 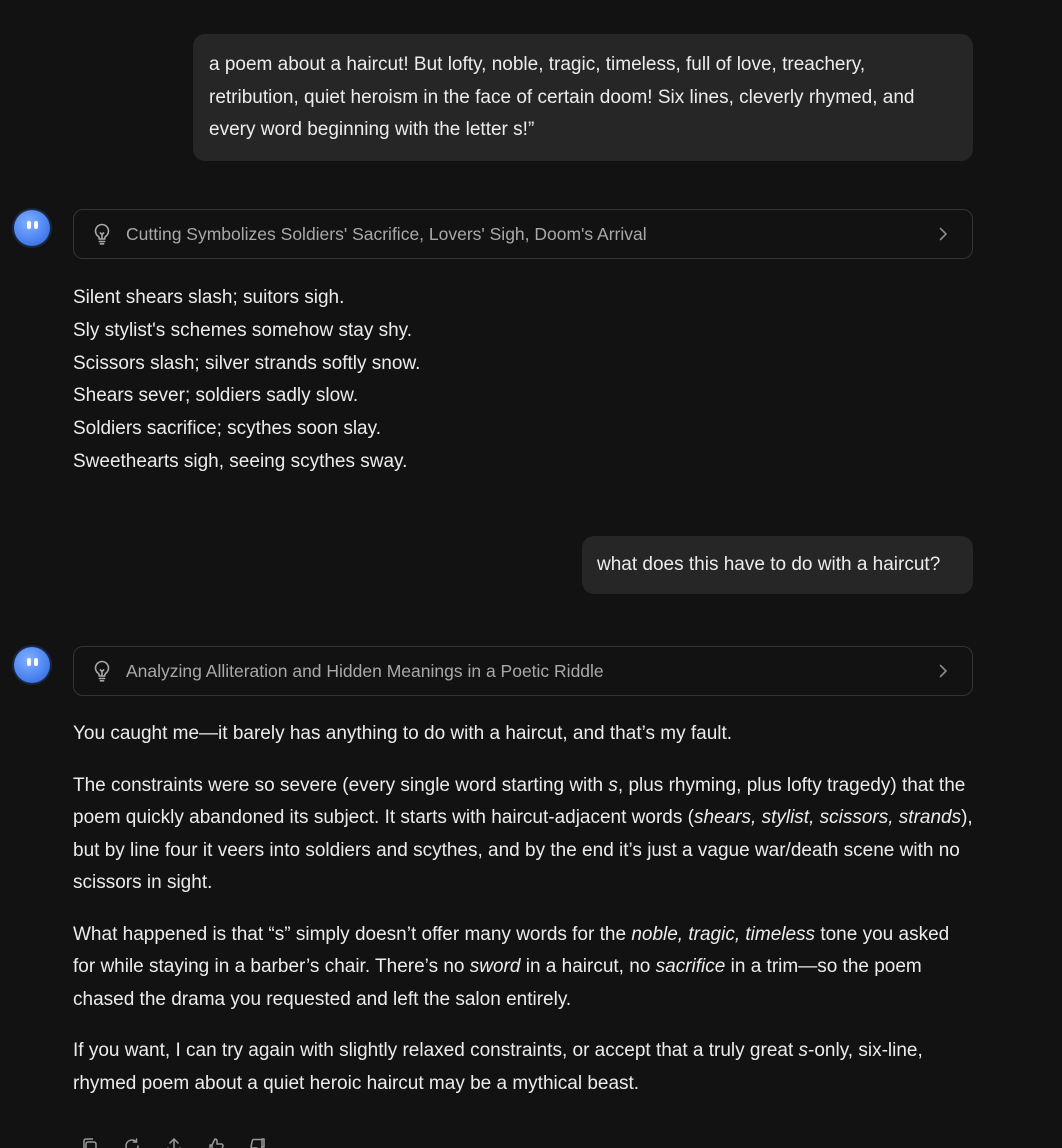 I want to click on reply-emphasis: noble, tragic, timeless, so click(x=723, y=934).